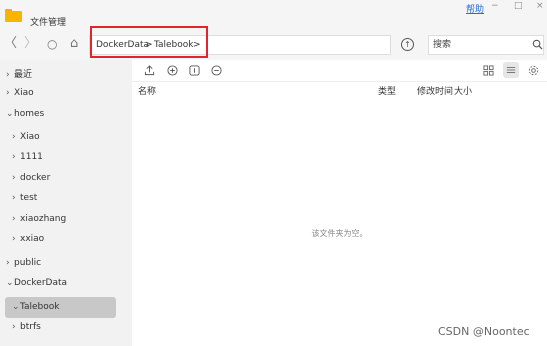 The image size is (547, 346). What do you see at coordinates (174, 45) in the screenshot?
I see `breadcrumb-segment-talebook: Talebook` at bounding box center [174, 45].